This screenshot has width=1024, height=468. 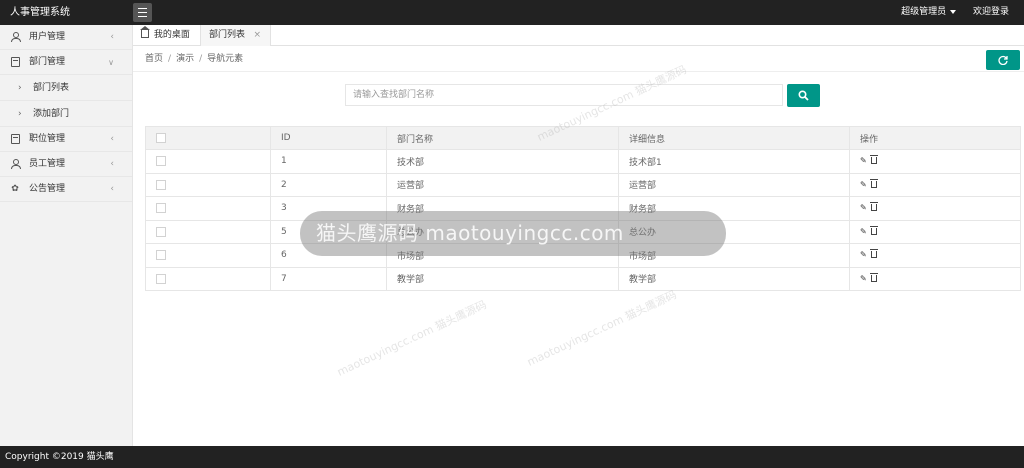 What do you see at coordinates (15, 164) in the screenshot?
I see `staff-icon` at bounding box center [15, 164].